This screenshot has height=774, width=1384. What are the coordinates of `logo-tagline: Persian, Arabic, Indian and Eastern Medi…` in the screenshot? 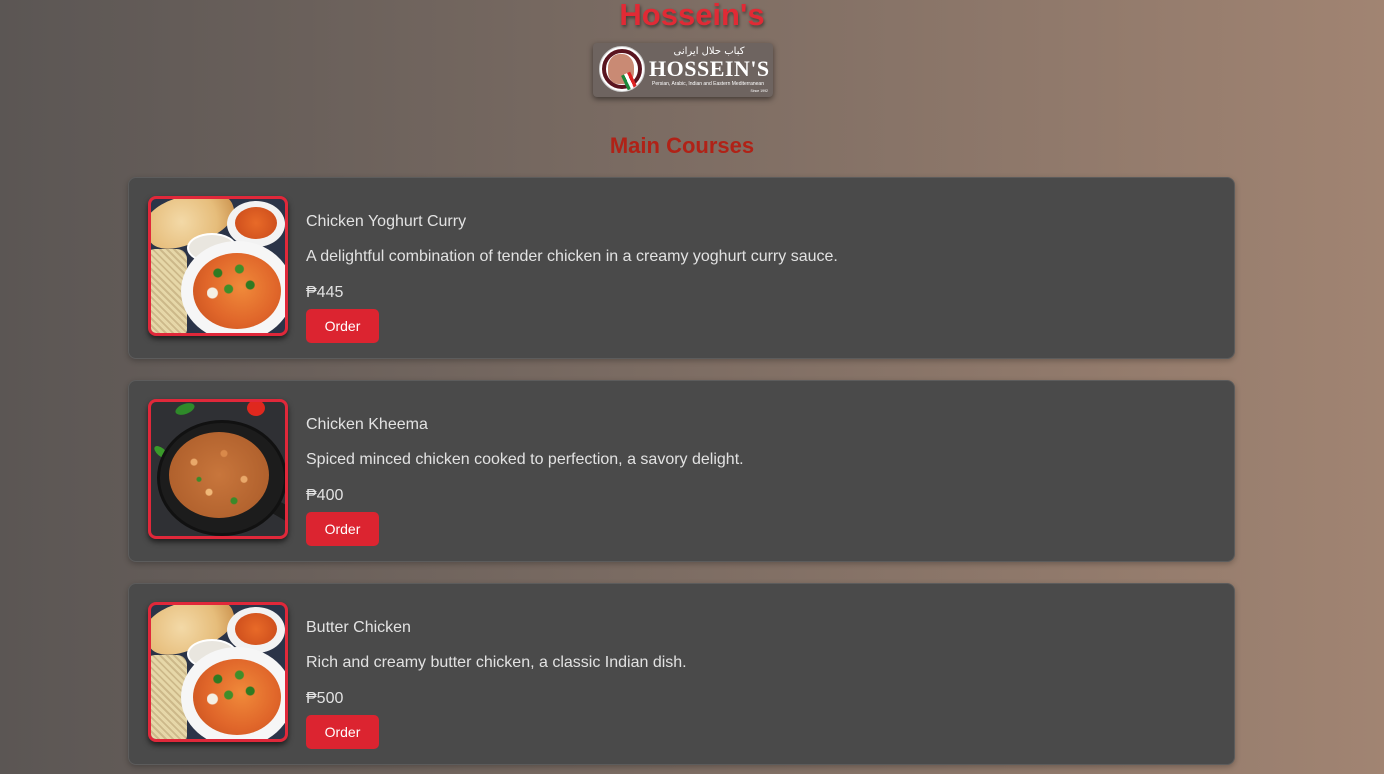 It's located at (707, 84).